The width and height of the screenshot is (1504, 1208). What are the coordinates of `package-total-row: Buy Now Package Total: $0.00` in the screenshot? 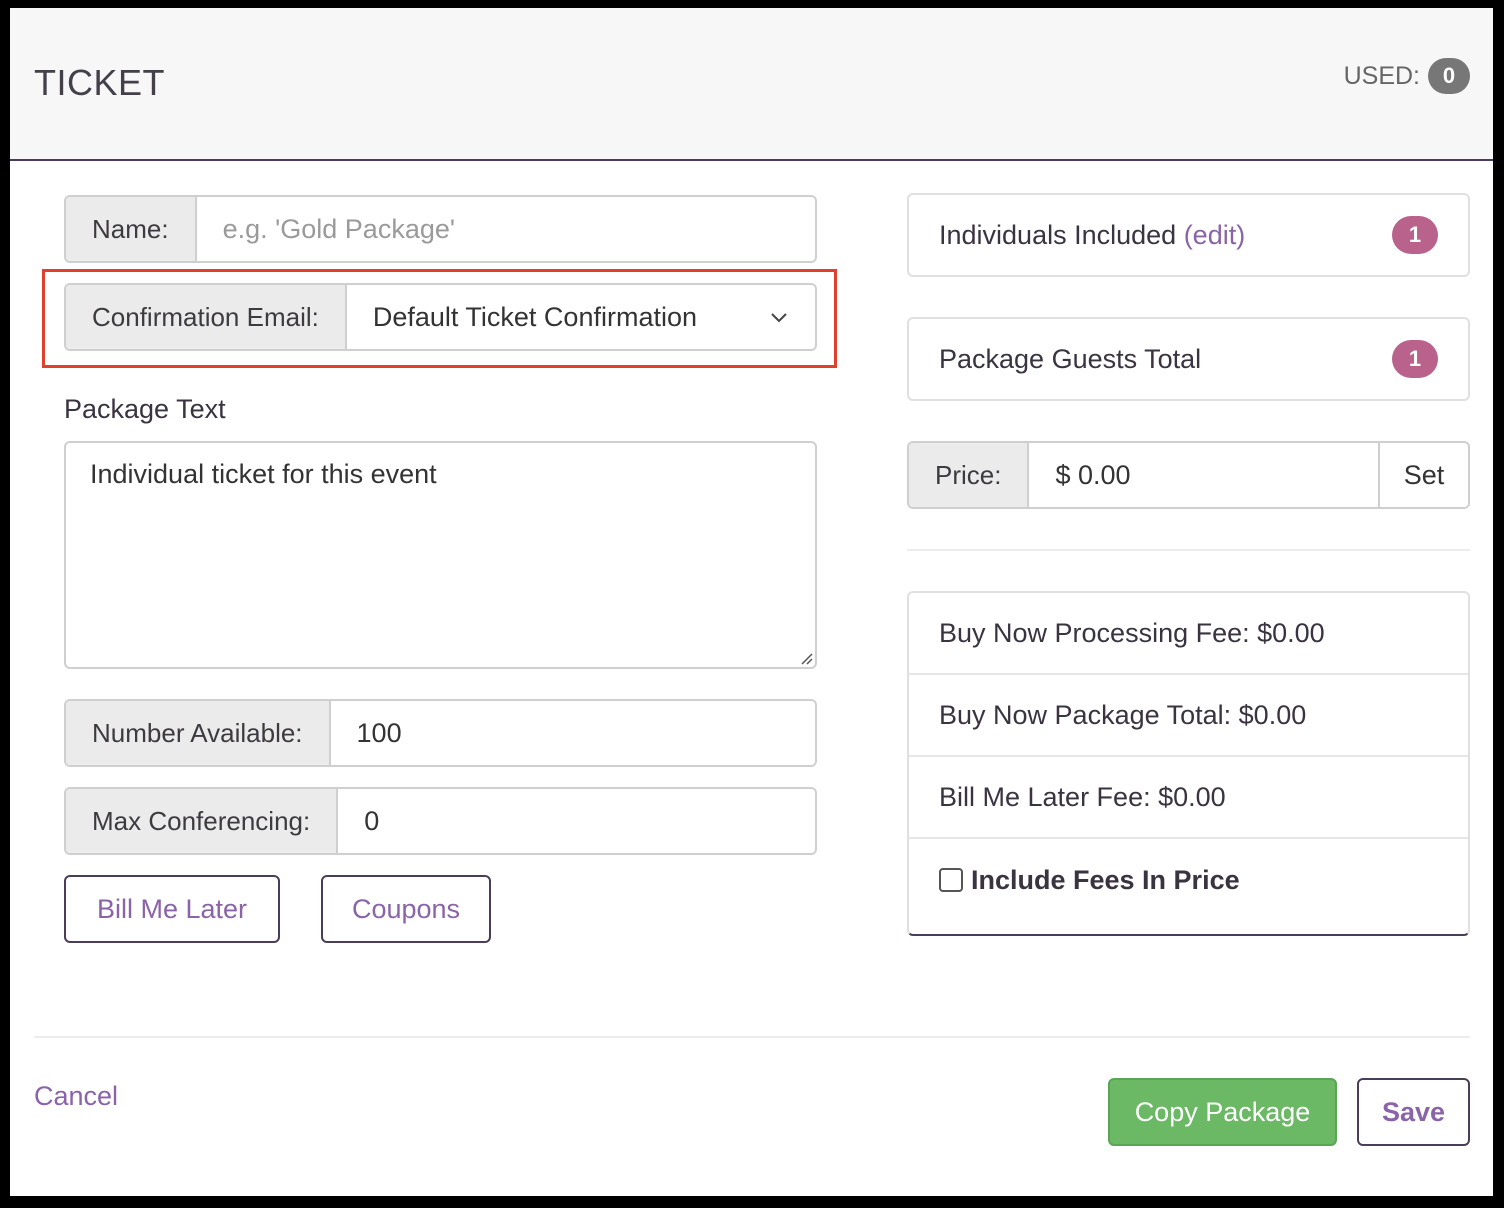 It's located at (1188, 716).